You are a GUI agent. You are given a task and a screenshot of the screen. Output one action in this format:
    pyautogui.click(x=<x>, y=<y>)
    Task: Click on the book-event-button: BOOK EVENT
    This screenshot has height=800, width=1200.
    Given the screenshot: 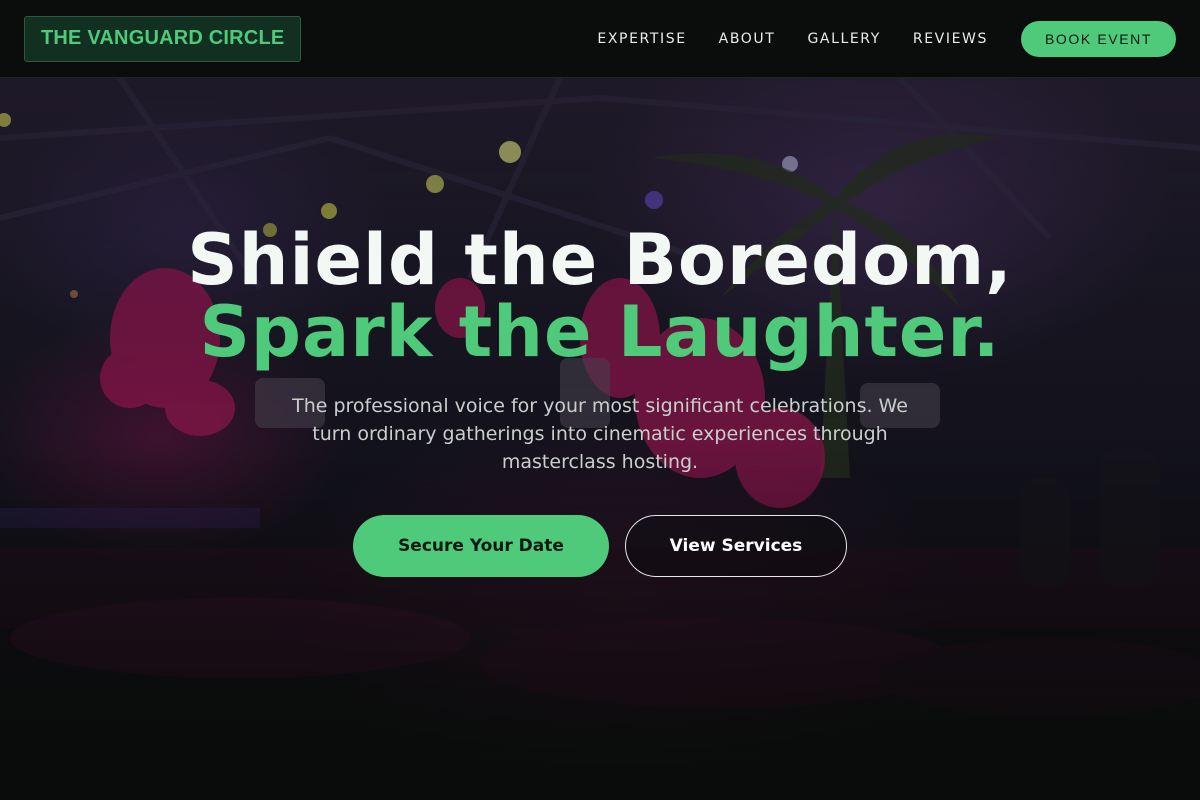 What is the action you would take?
    pyautogui.click(x=1098, y=38)
    